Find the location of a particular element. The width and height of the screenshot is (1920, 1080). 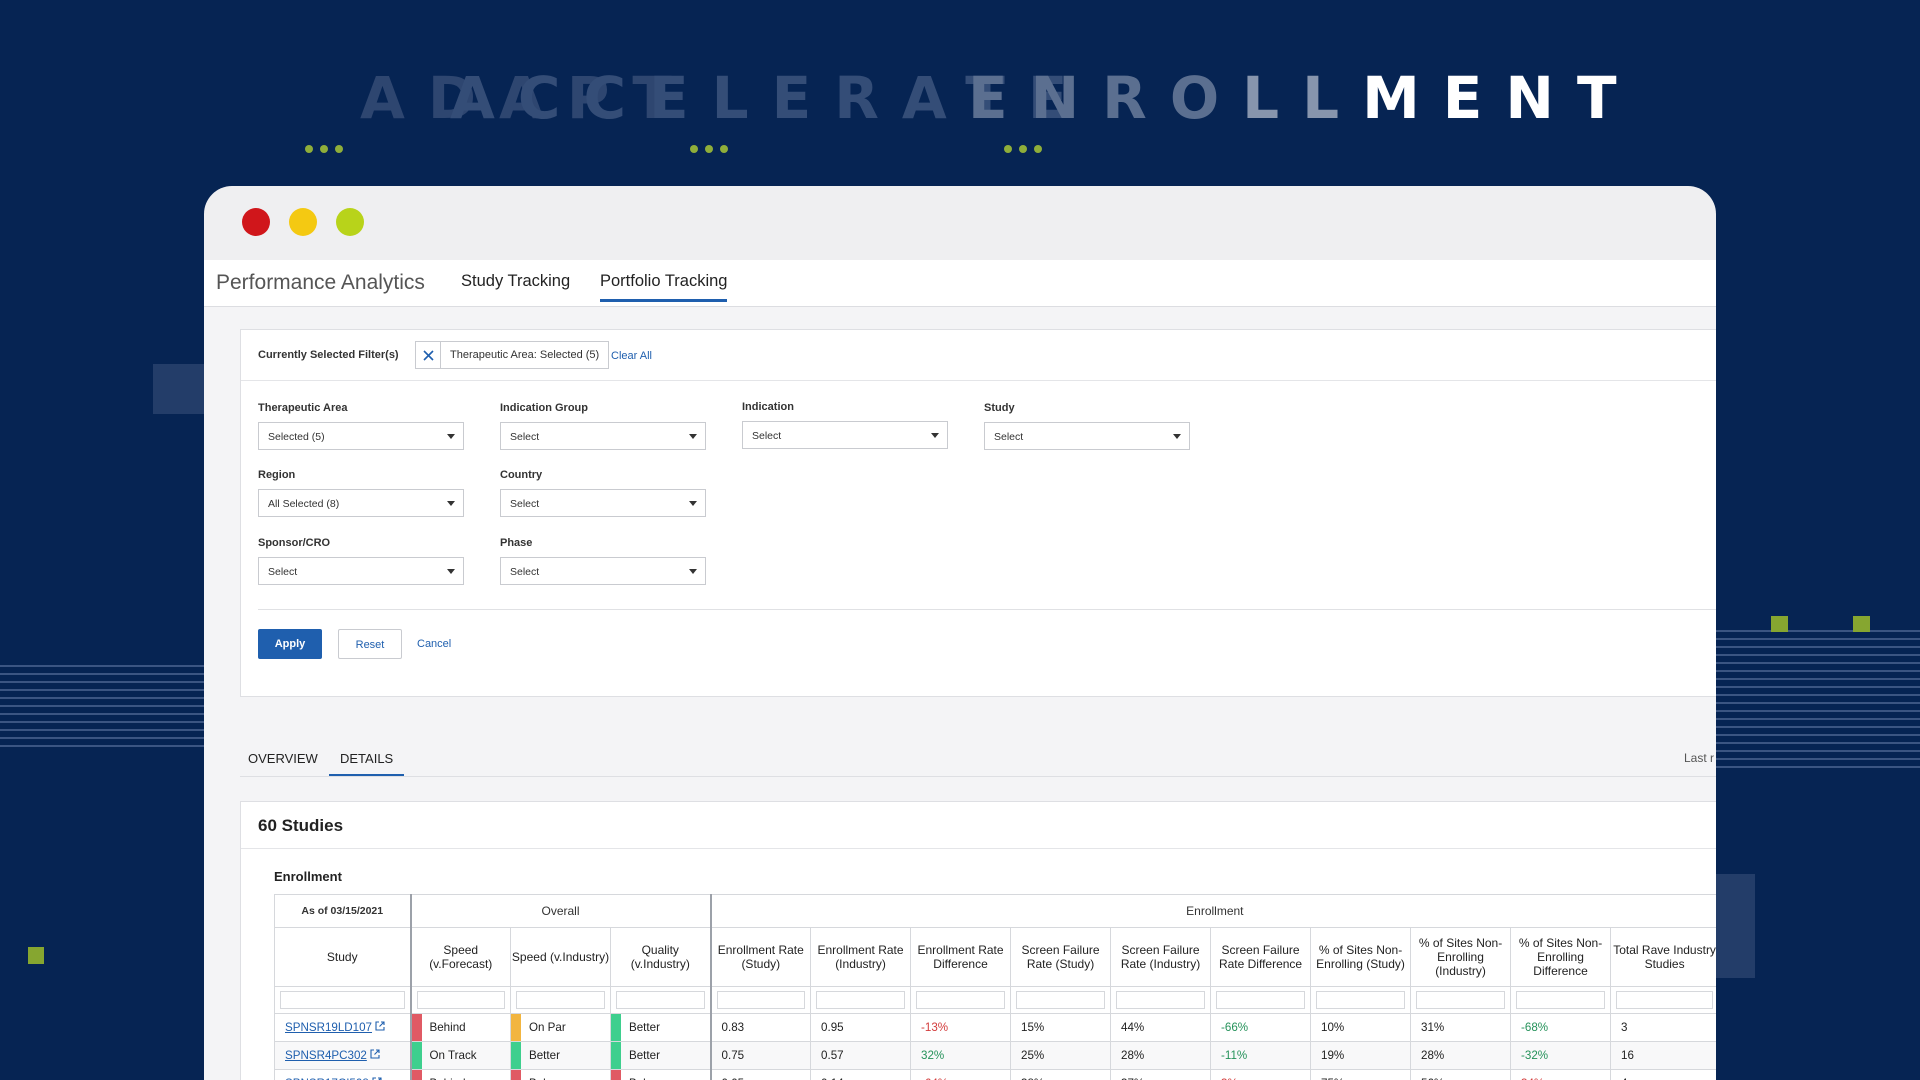

study-link: SPNSR19LD107 is located at coordinates (342, 1027).